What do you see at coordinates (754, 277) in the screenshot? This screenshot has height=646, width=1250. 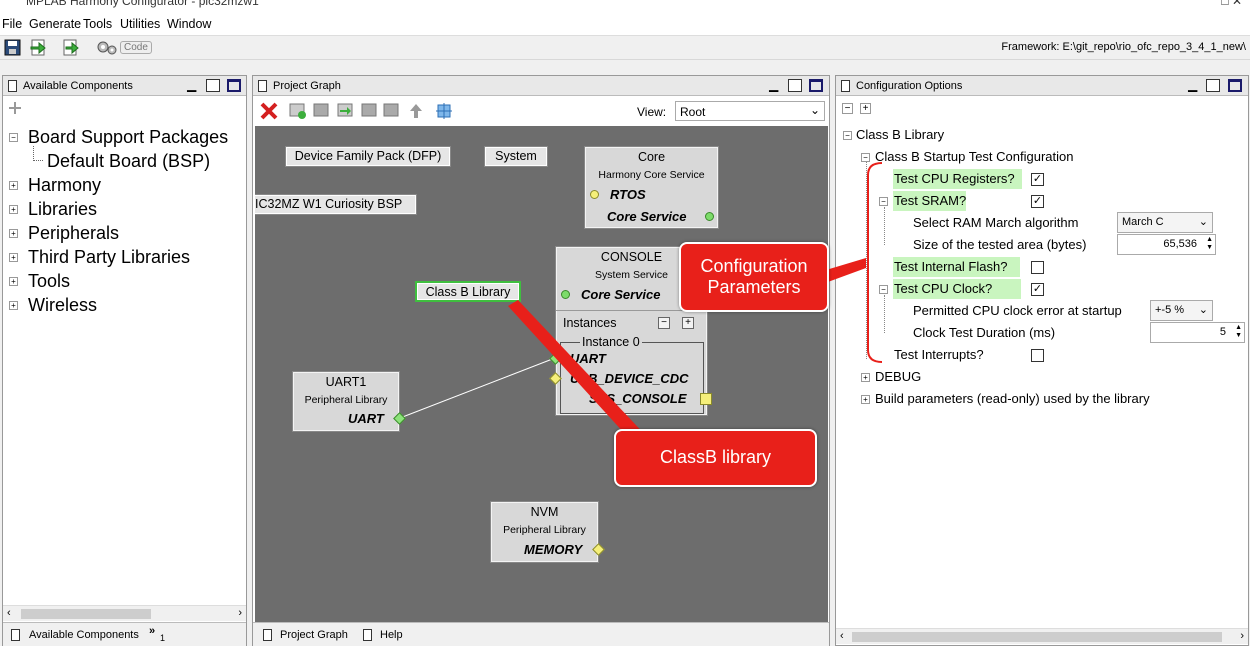 I see `callout-configuration-parameters: Configuration Parameters` at bounding box center [754, 277].